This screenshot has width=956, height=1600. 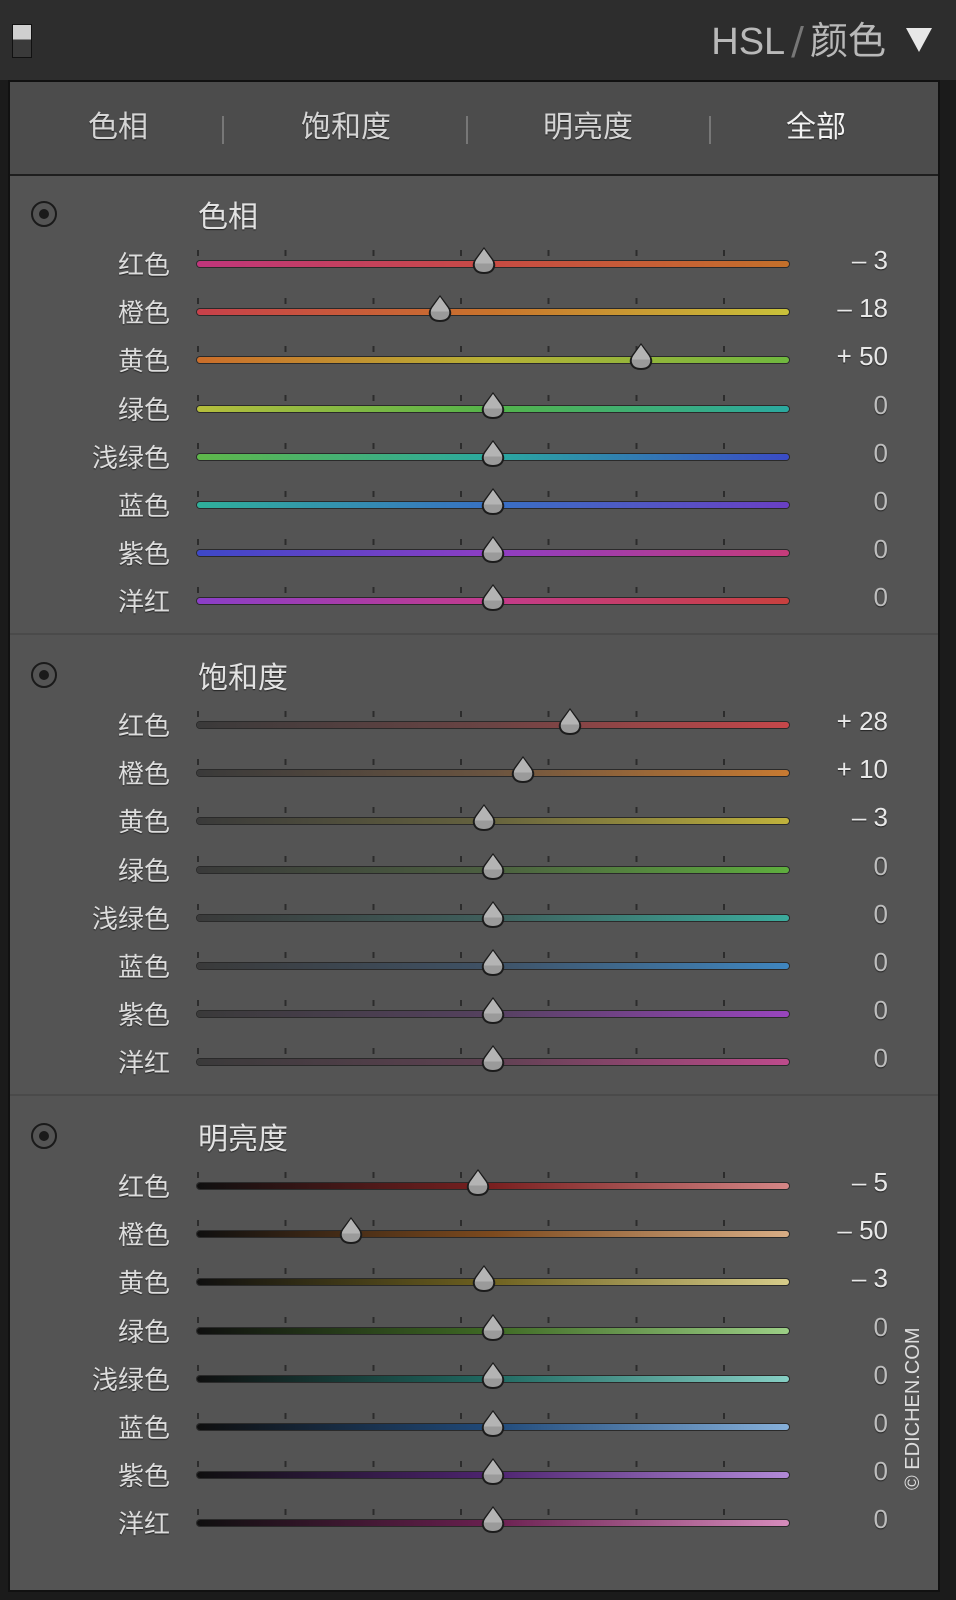 I want to click on luminance-row-label: 橙色, so click(x=143, y=1236).